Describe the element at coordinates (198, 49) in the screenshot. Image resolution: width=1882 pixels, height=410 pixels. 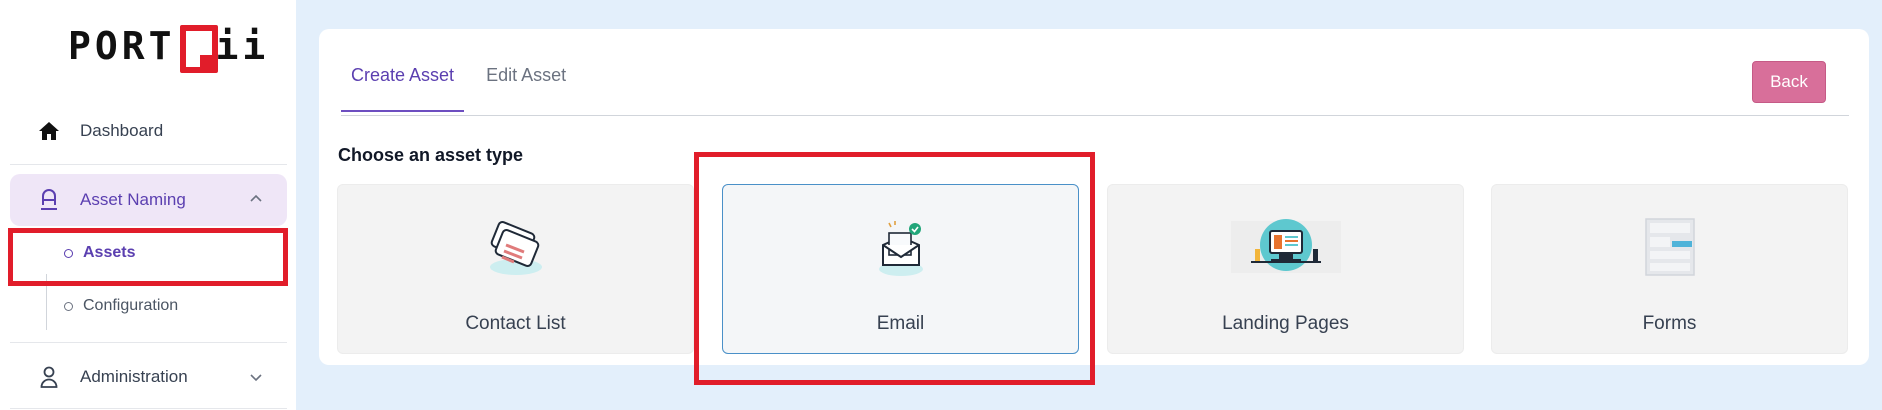
I see `logo-q-mark` at that location.